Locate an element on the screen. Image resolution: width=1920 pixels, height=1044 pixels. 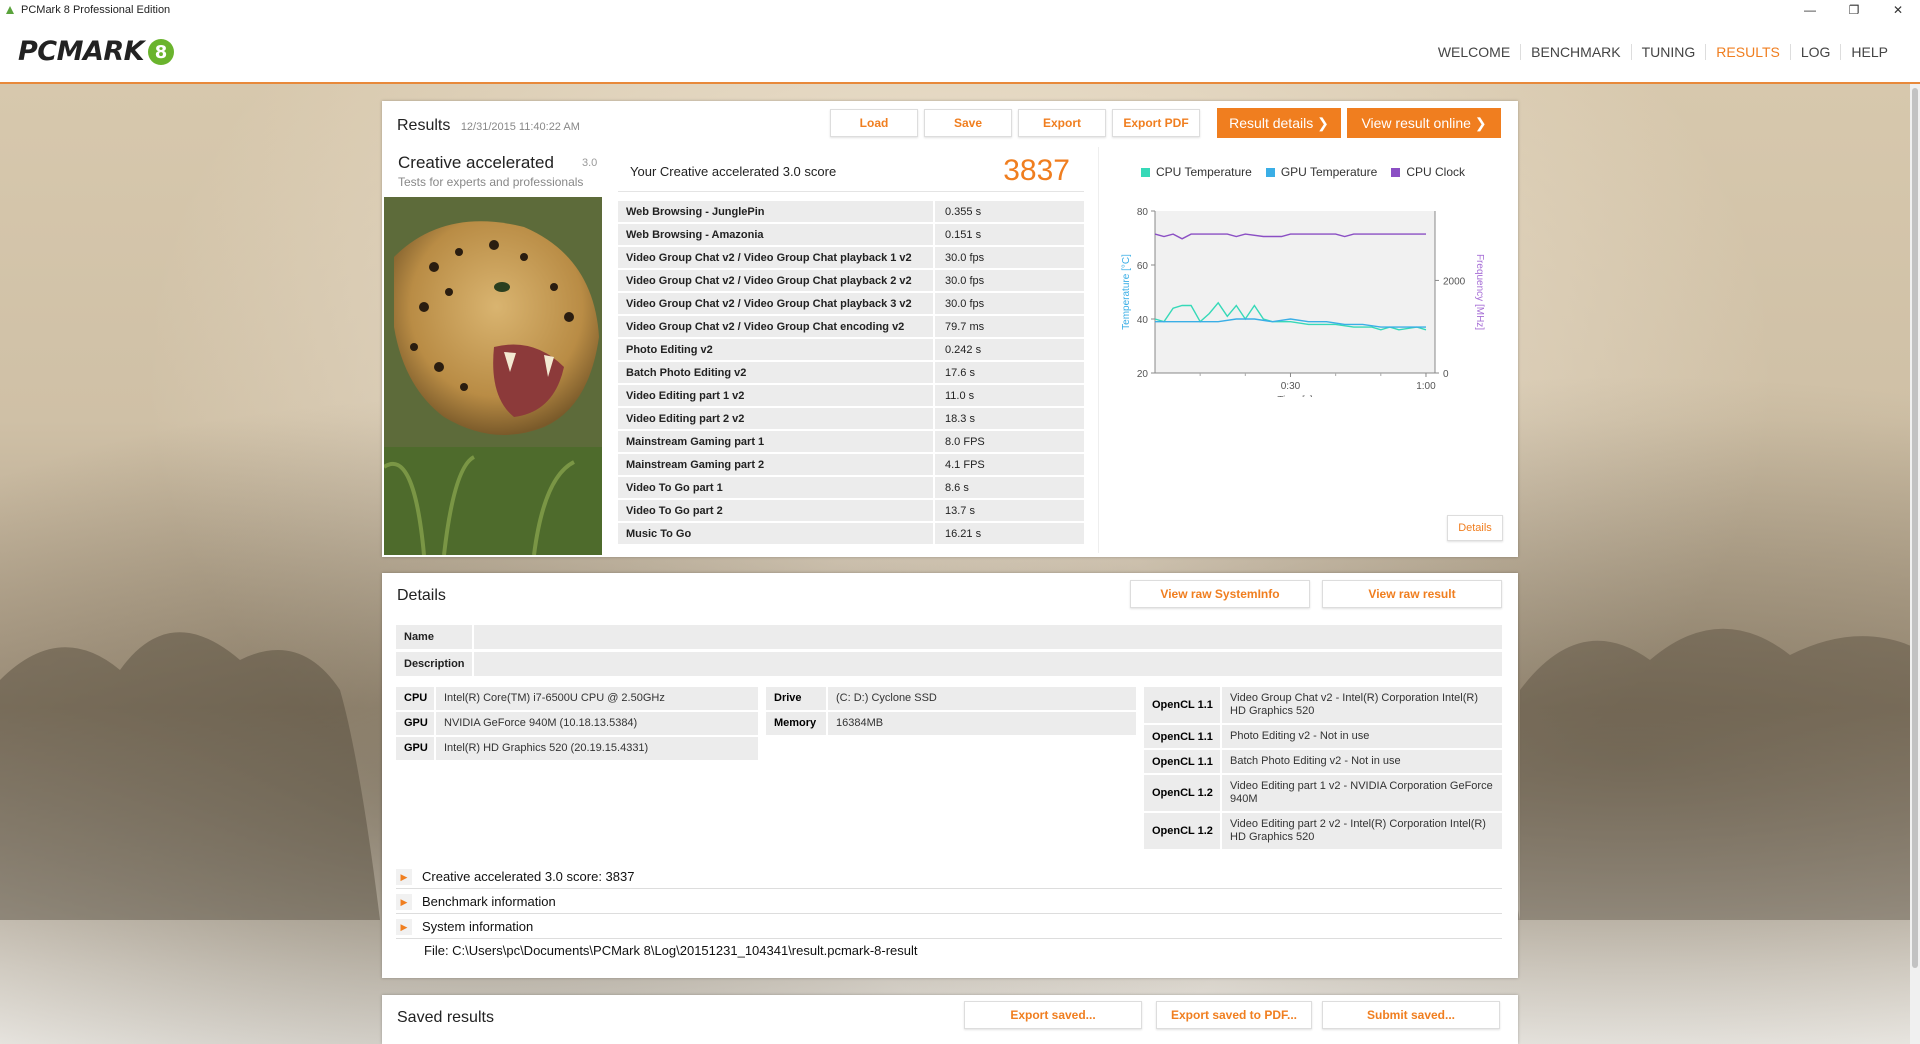
minimize-button: — is located at coordinates (1810, 10).